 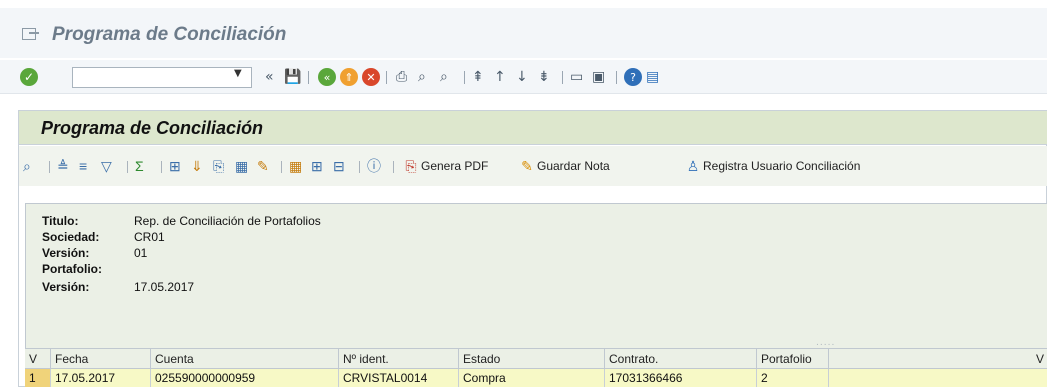 What do you see at coordinates (38, 378) in the screenshot?
I see `row-number: 1` at bounding box center [38, 378].